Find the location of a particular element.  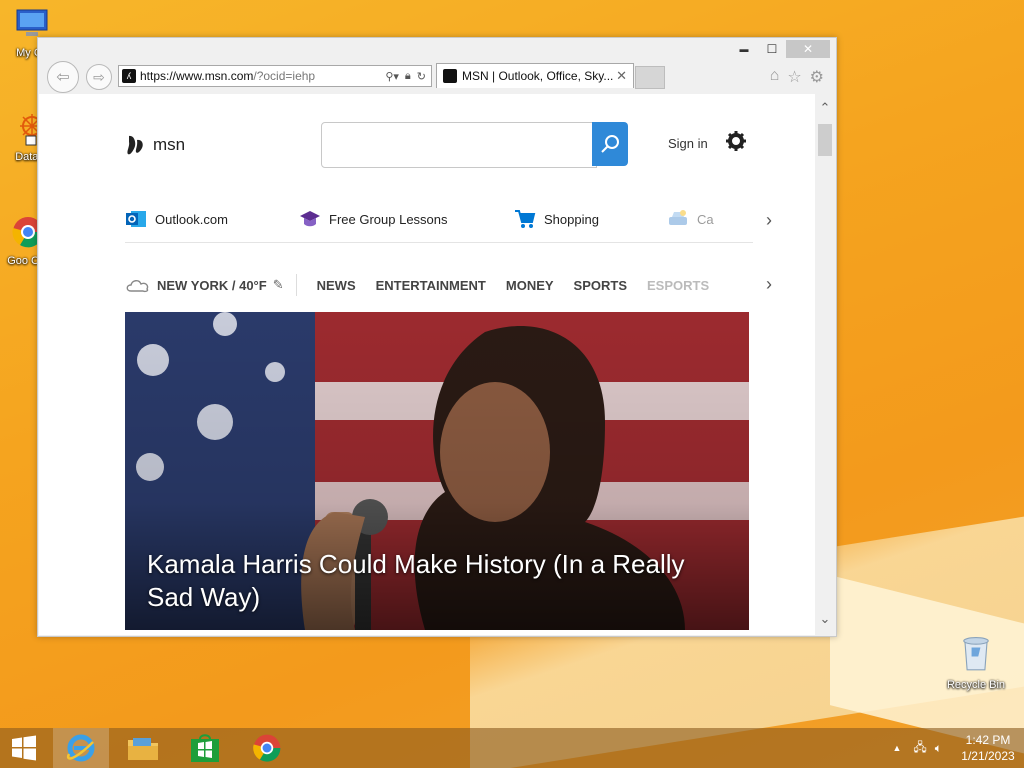

search-dropdown-icon: ⚲▾ is located at coordinates (392, 76).